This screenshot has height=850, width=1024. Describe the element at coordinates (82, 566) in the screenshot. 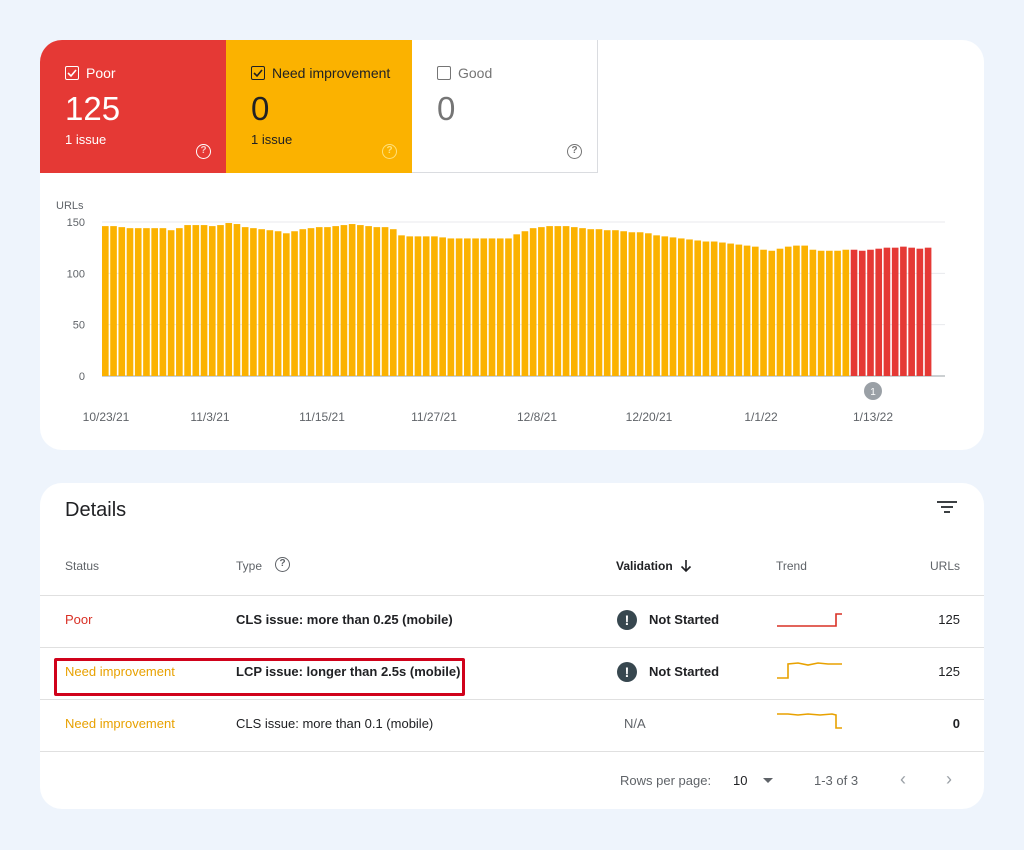

I see `header-status: Status` at that location.